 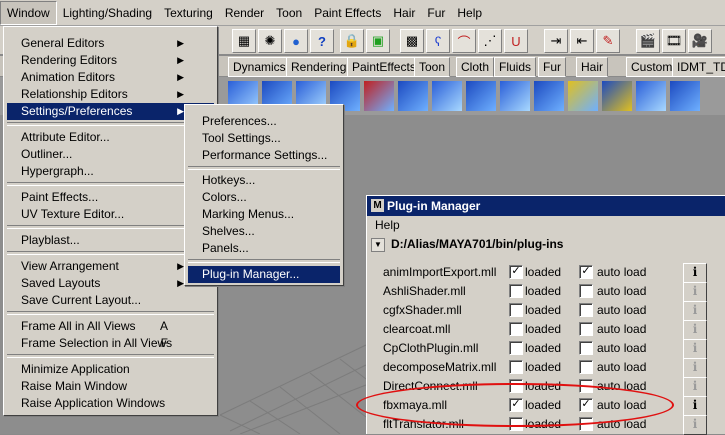 What do you see at coordinates (110, 403) in the screenshot?
I see `menu-item-raise-application-windows: Raise Application Windows` at bounding box center [110, 403].